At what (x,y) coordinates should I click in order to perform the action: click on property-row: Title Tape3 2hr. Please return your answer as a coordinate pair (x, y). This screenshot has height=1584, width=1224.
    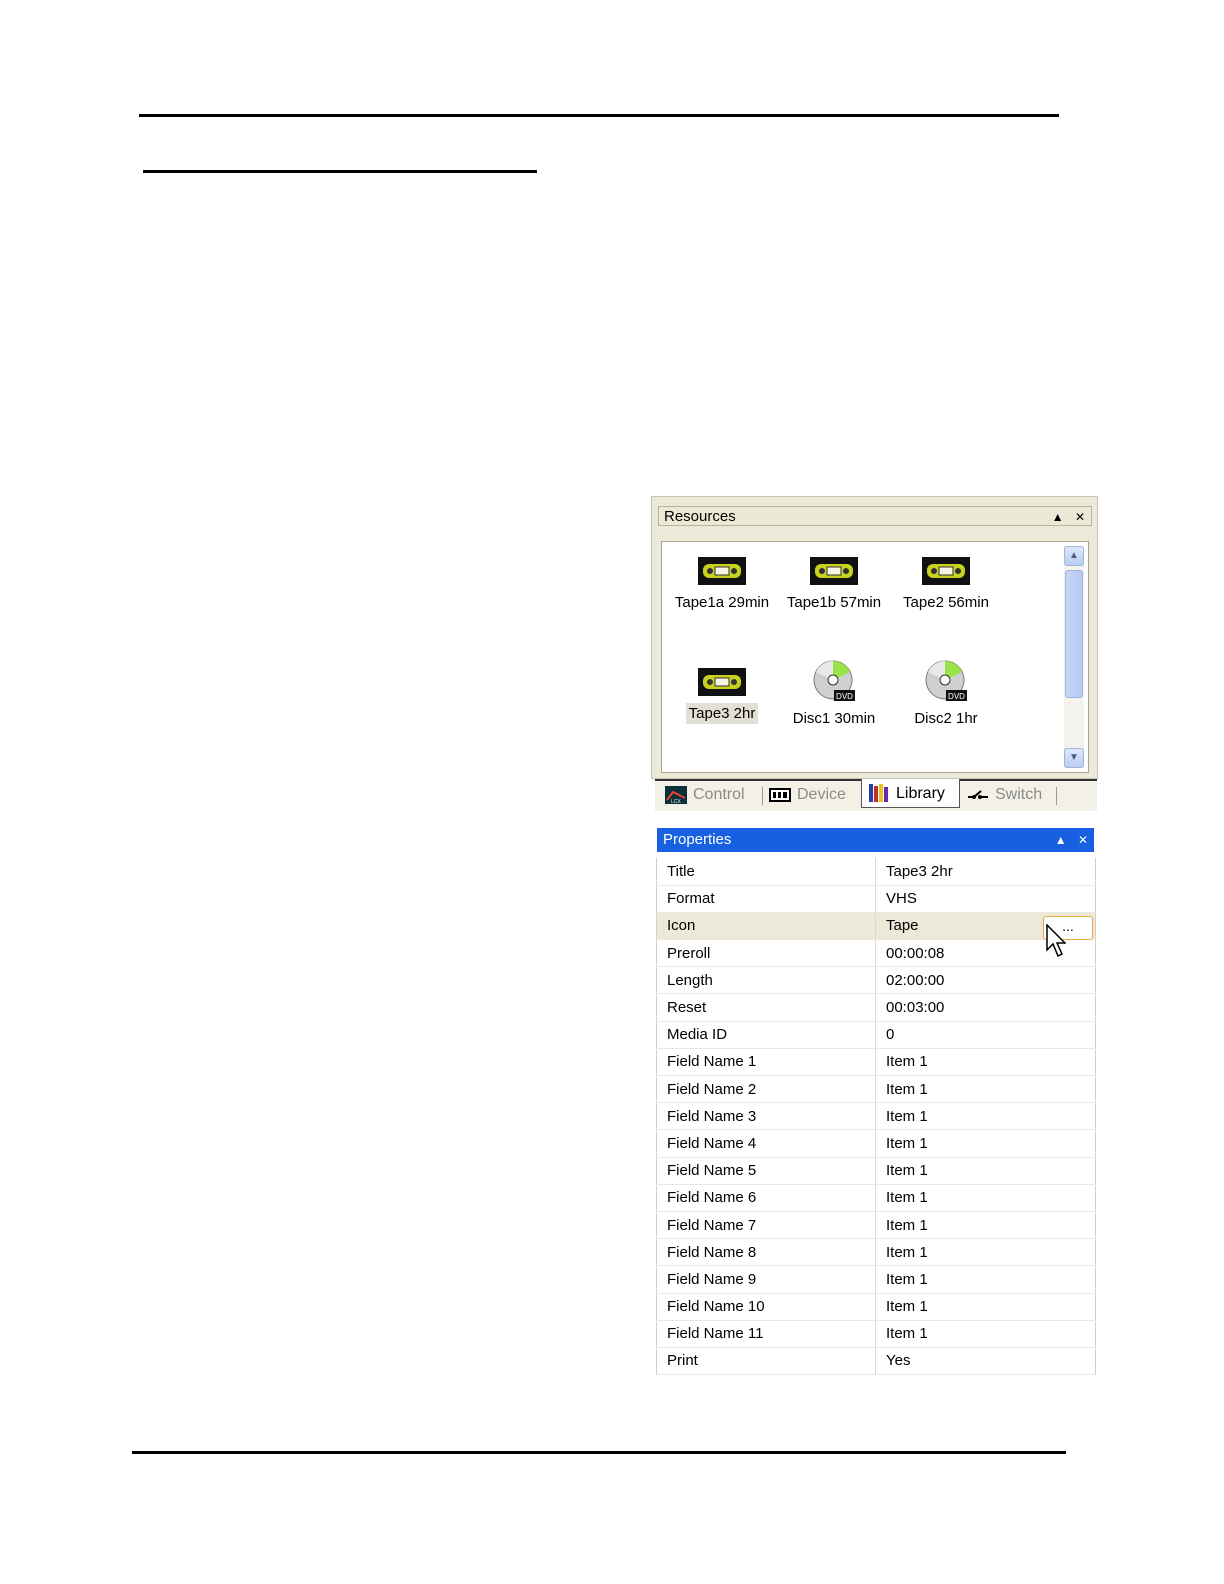
    Looking at the image, I should click on (876, 872).